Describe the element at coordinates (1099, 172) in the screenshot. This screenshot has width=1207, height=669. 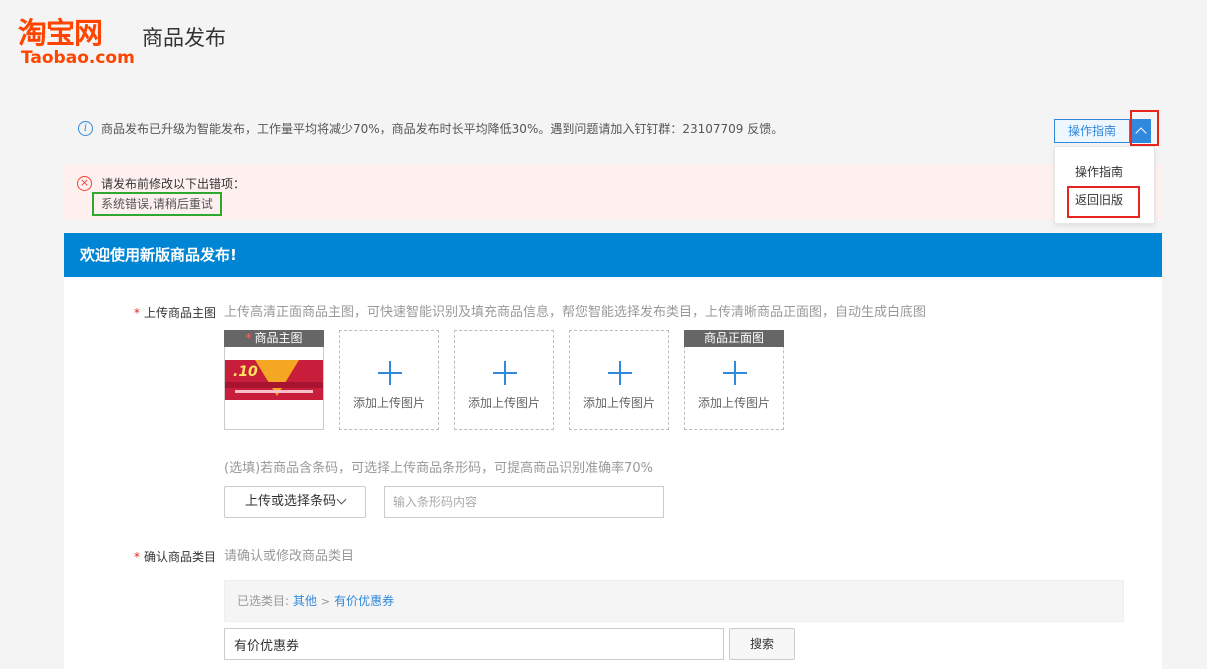
I see `menu-item-guide: 操作指南` at that location.